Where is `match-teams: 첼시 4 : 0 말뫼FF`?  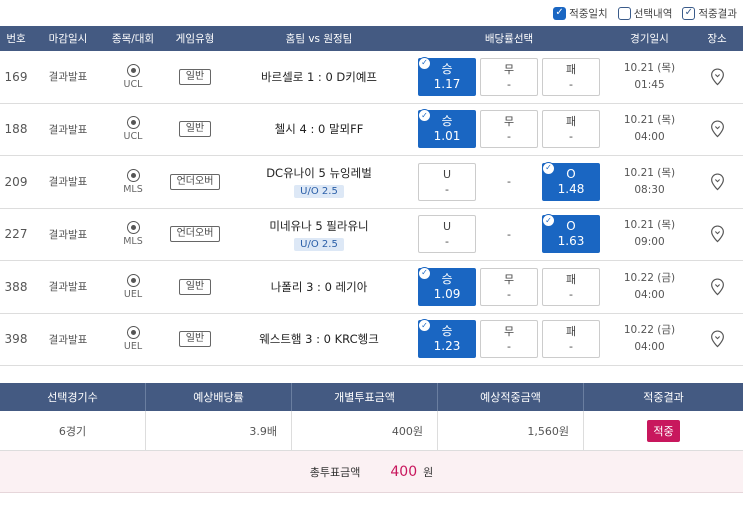
match-teams: 첼시 4 : 0 말뫼FF is located at coordinates (319, 129).